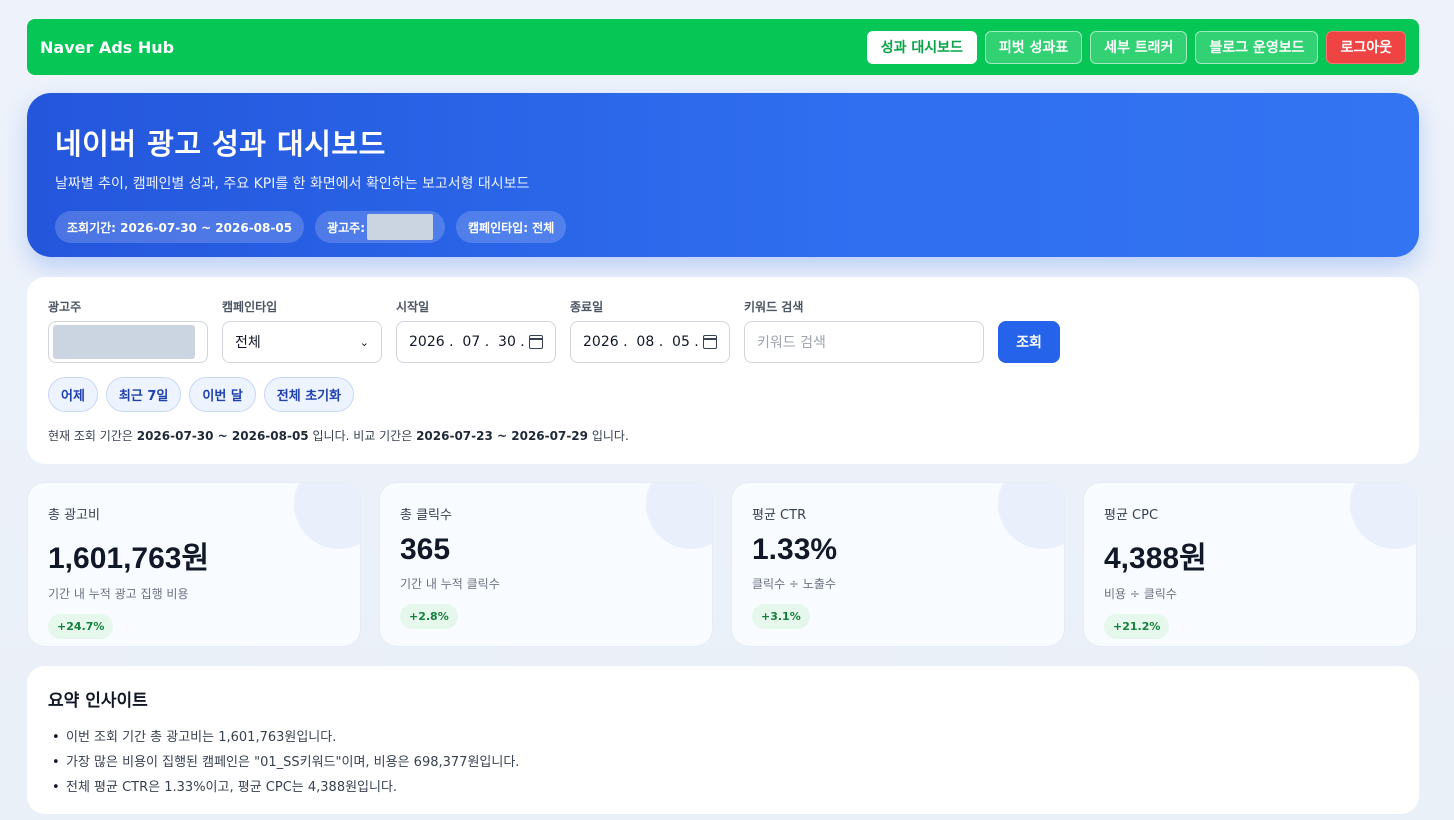  I want to click on kpi-change-badge: +2.8%, so click(429, 616).